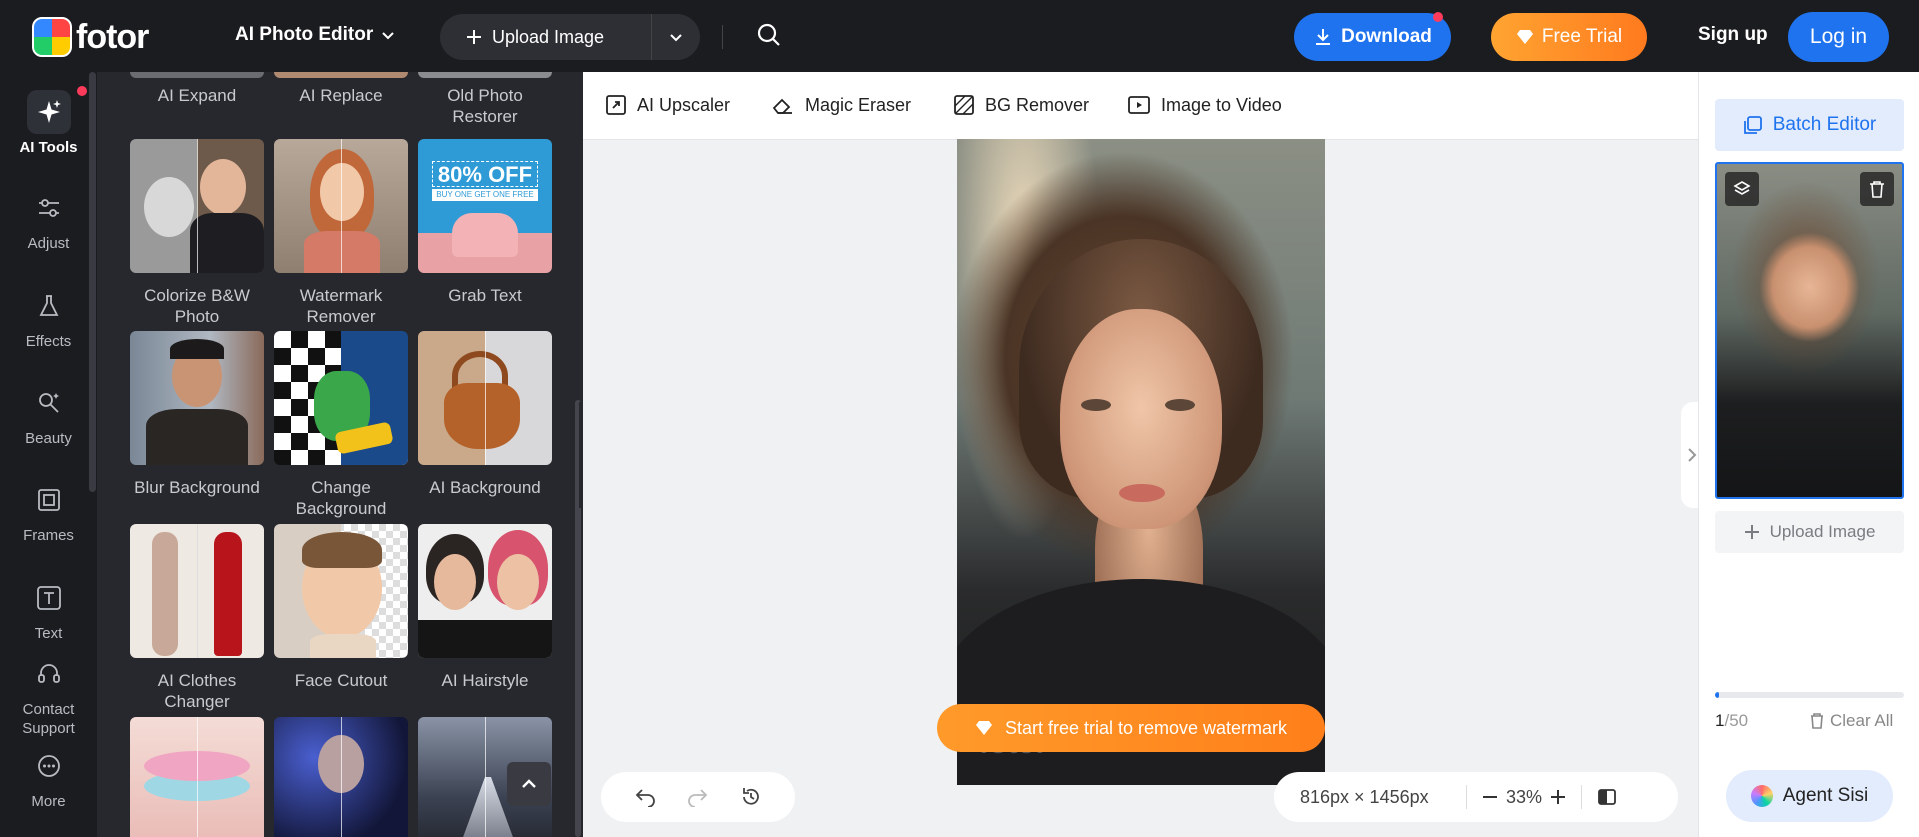 Image resolution: width=1919 pixels, height=837 pixels. I want to click on rail-item-adjust: Adjust, so click(48, 219).